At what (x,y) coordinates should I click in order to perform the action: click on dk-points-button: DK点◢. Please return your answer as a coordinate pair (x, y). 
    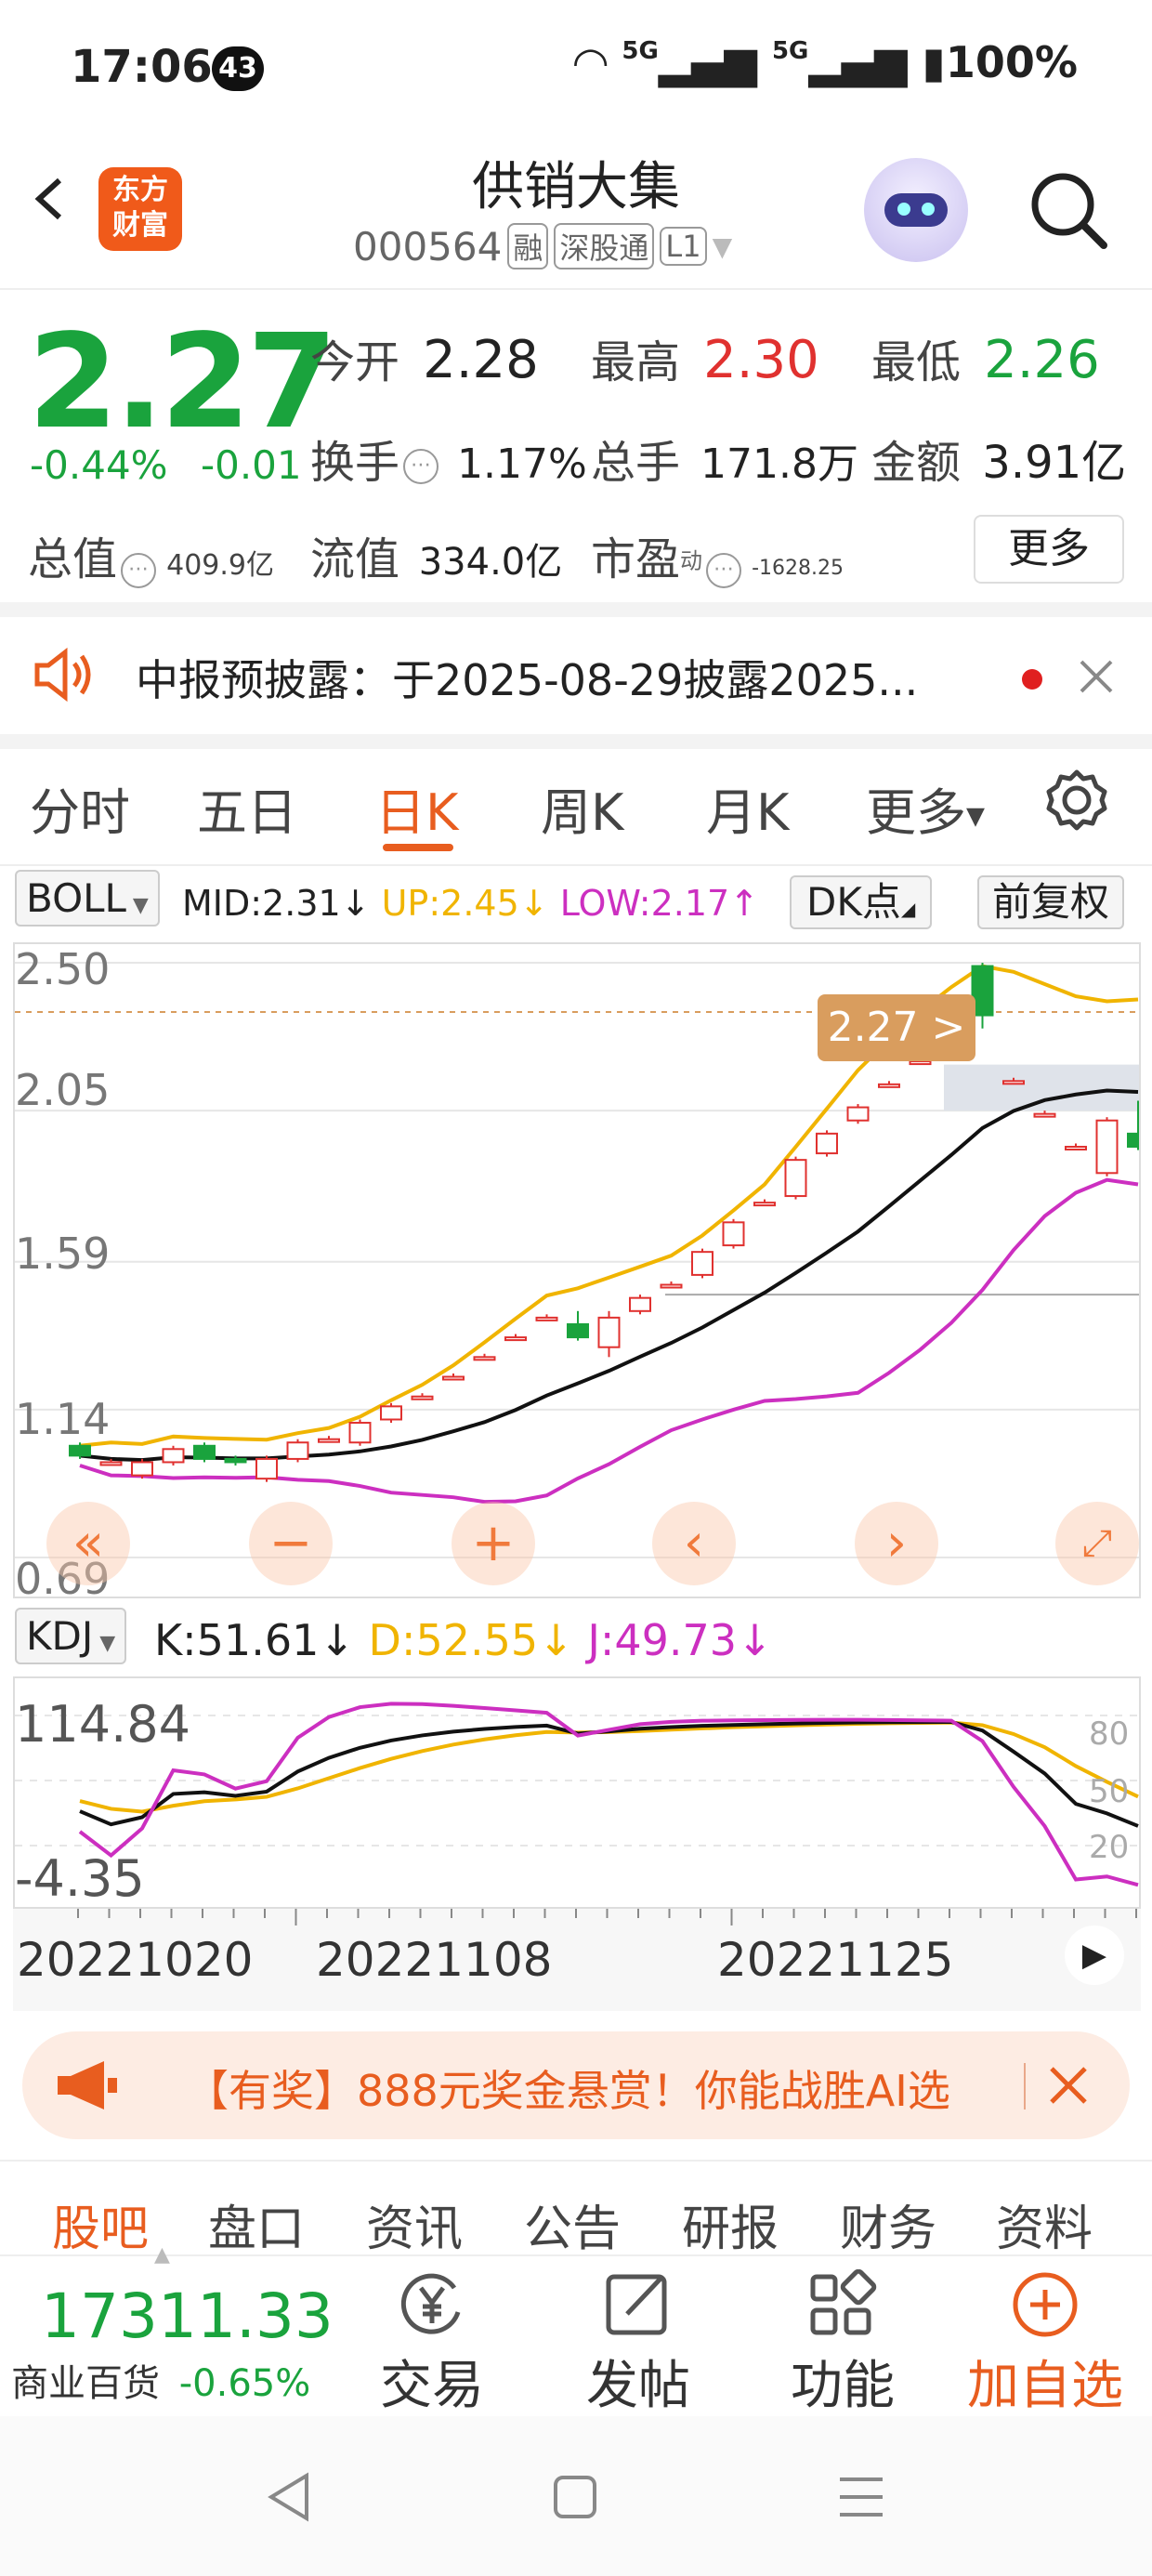
    Looking at the image, I should click on (861, 902).